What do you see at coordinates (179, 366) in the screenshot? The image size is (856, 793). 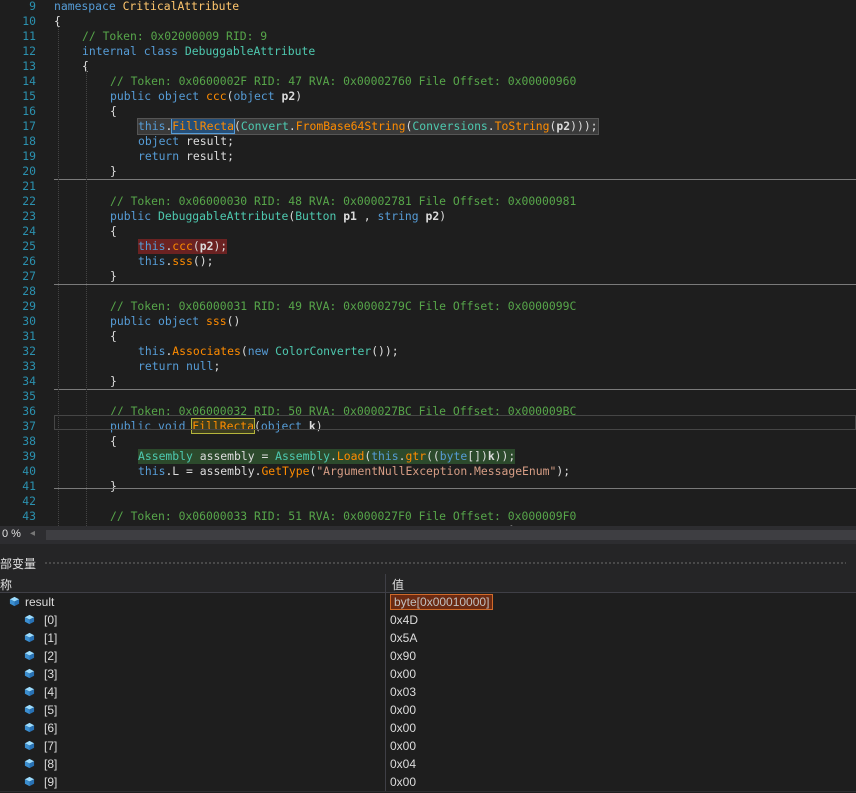 I see `code-text: return null;` at bounding box center [179, 366].